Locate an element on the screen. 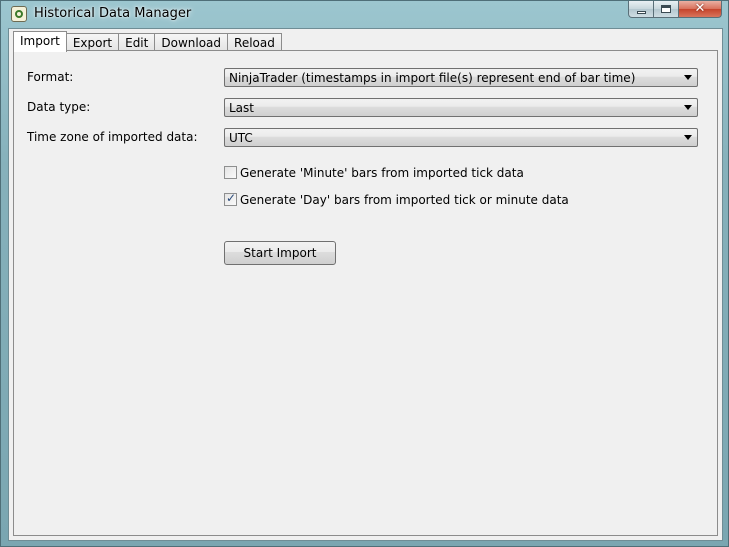 The width and height of the screenshot is (729, 547). timezone-dropdown-value: UTC is located at coordinates (241, 138).